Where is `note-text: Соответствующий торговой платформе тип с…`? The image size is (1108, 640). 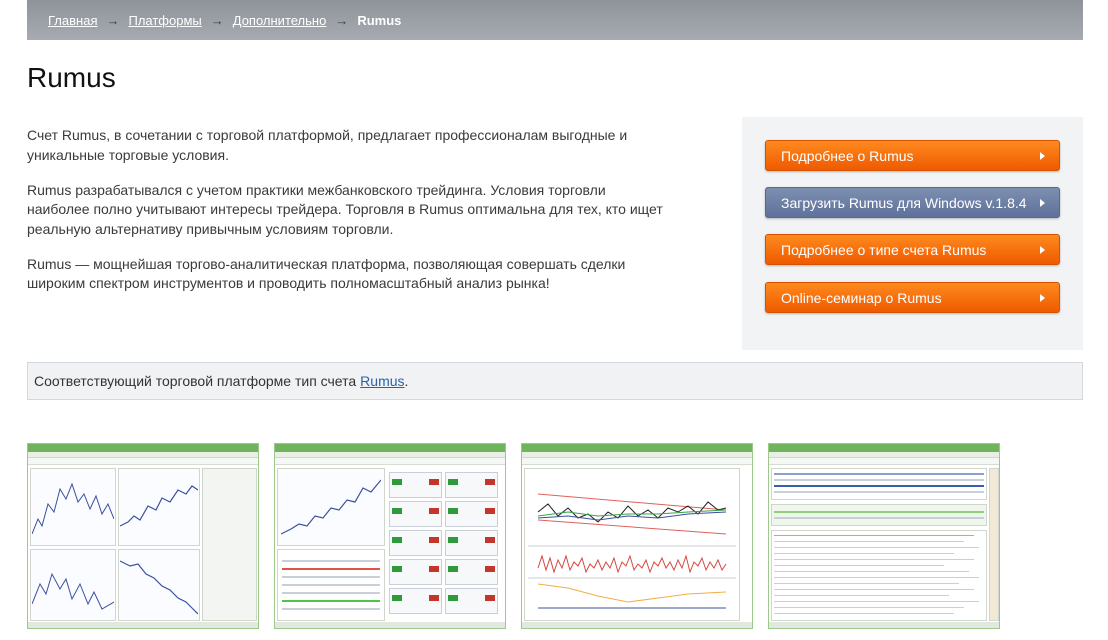
note-text: Соответствующий торговой платформе тип с… is located at coordinates (195, 381).